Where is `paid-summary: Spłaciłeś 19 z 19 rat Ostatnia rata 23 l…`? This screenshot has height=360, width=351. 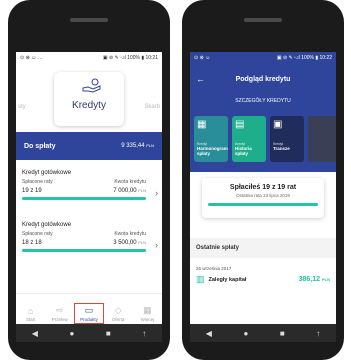
paid-summary: Spłaciłeś 19 z 19 rat Ostatnia rata 23 l… is located at coordinates (263, 198).